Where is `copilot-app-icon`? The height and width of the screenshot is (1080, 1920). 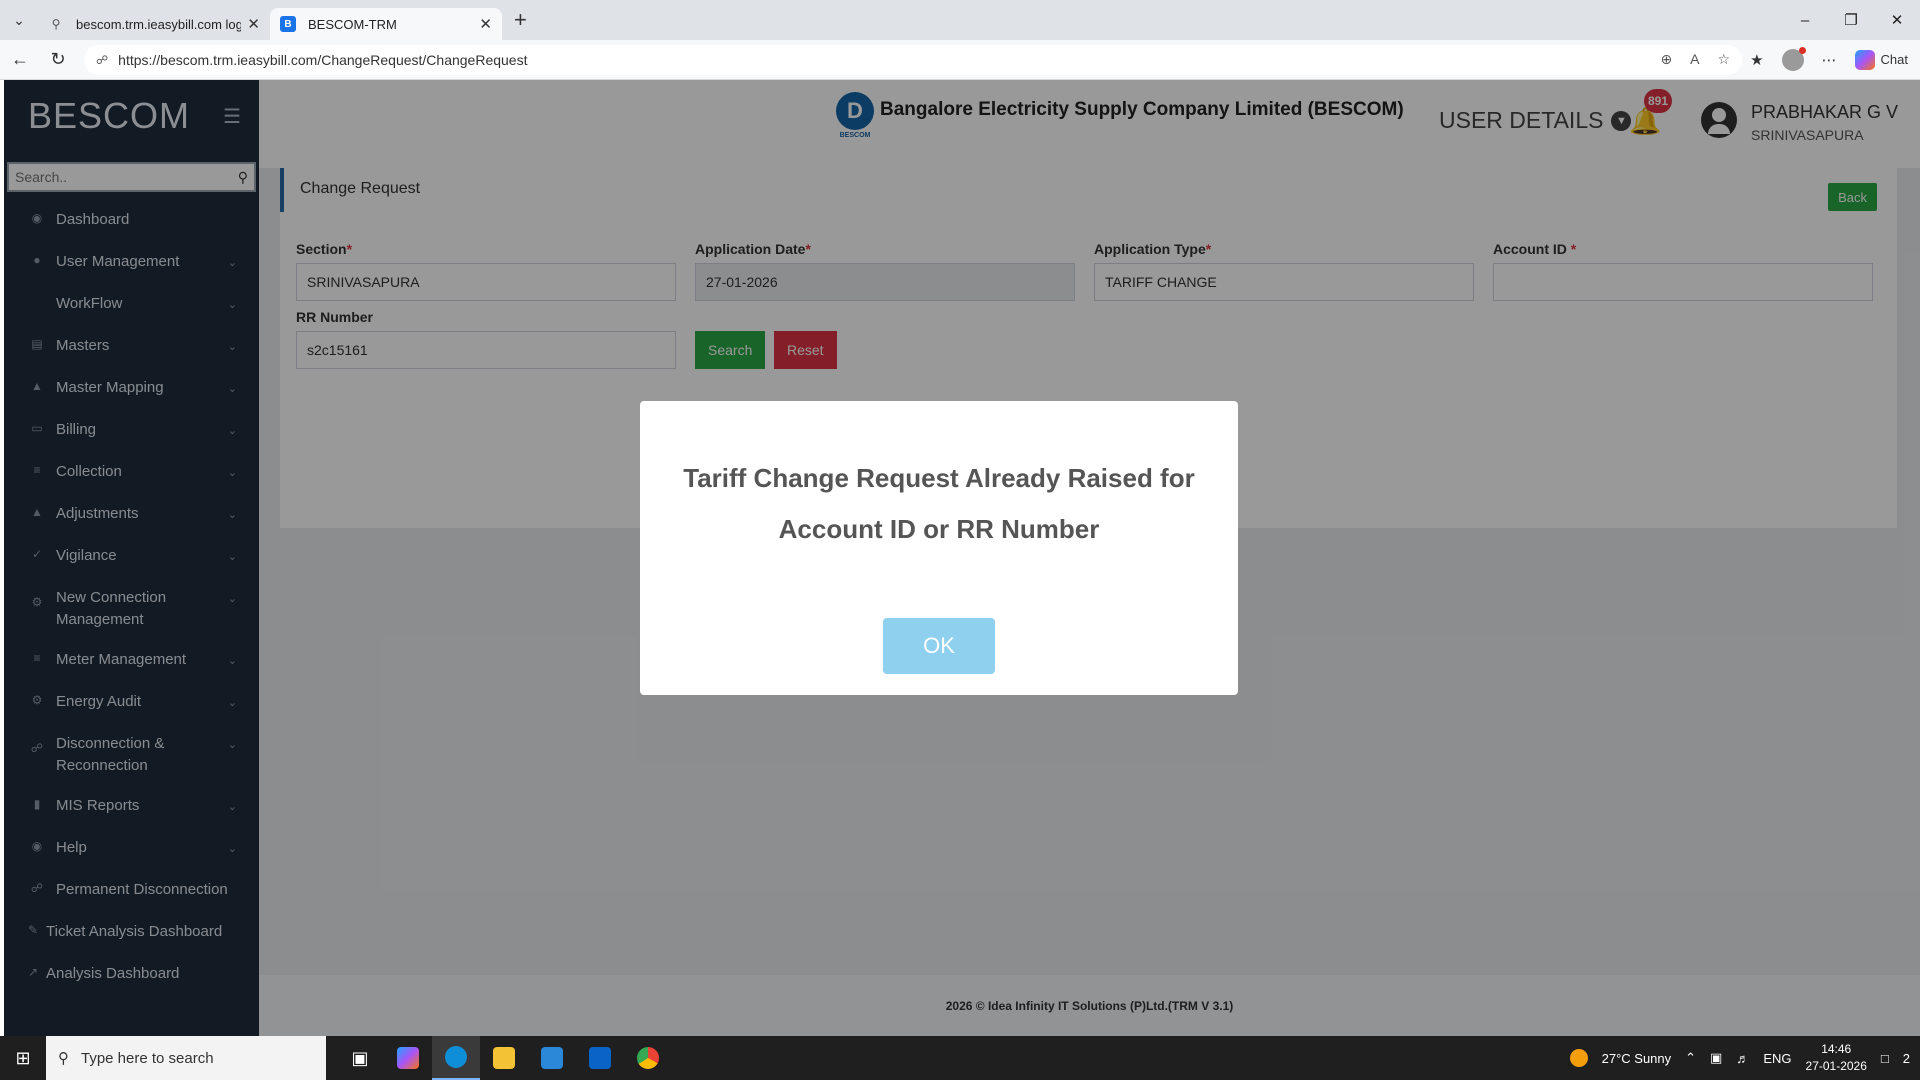 copilot-app-icon is located at coordinates (408, 1058).